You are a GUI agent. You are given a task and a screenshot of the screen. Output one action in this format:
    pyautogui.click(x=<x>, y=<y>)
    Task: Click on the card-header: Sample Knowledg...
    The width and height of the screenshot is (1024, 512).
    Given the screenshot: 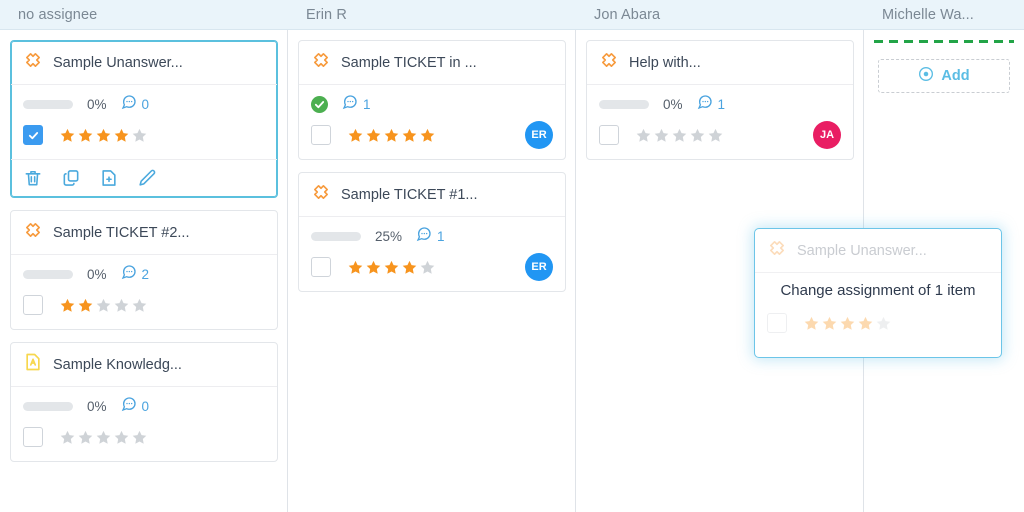 What is the action you would take?
    pyautogui.click(x=144, y=365)
    